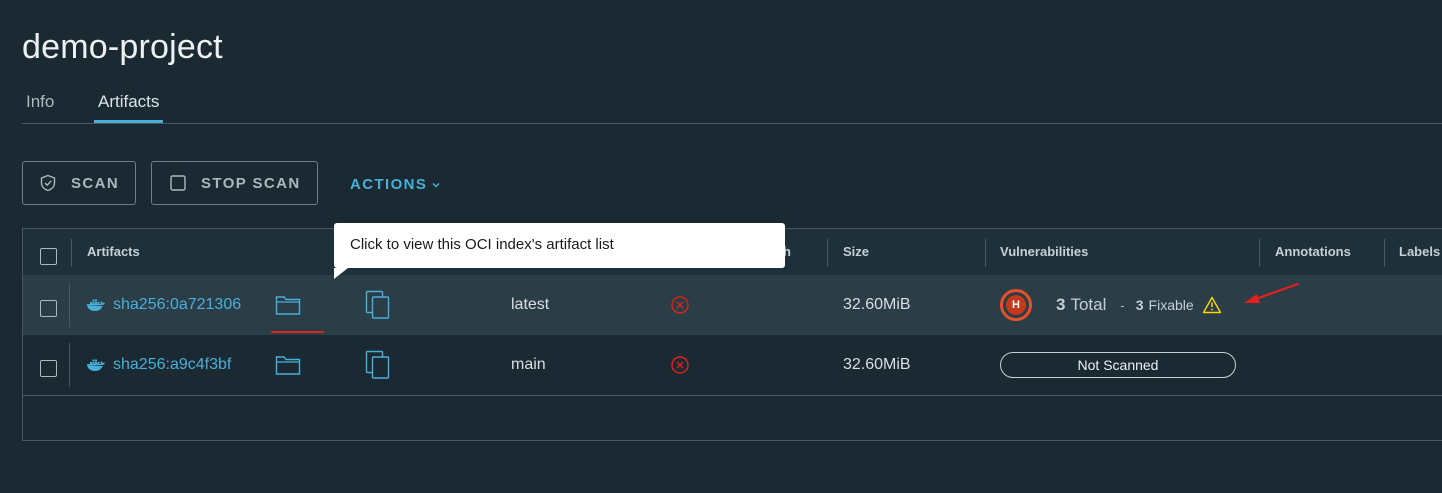 This screenshot has height=493, width=1442. What do you see at coordinates (1088, 304) in the screenshot?
I see `total-label: Total` at bounding box center [1088, 304].